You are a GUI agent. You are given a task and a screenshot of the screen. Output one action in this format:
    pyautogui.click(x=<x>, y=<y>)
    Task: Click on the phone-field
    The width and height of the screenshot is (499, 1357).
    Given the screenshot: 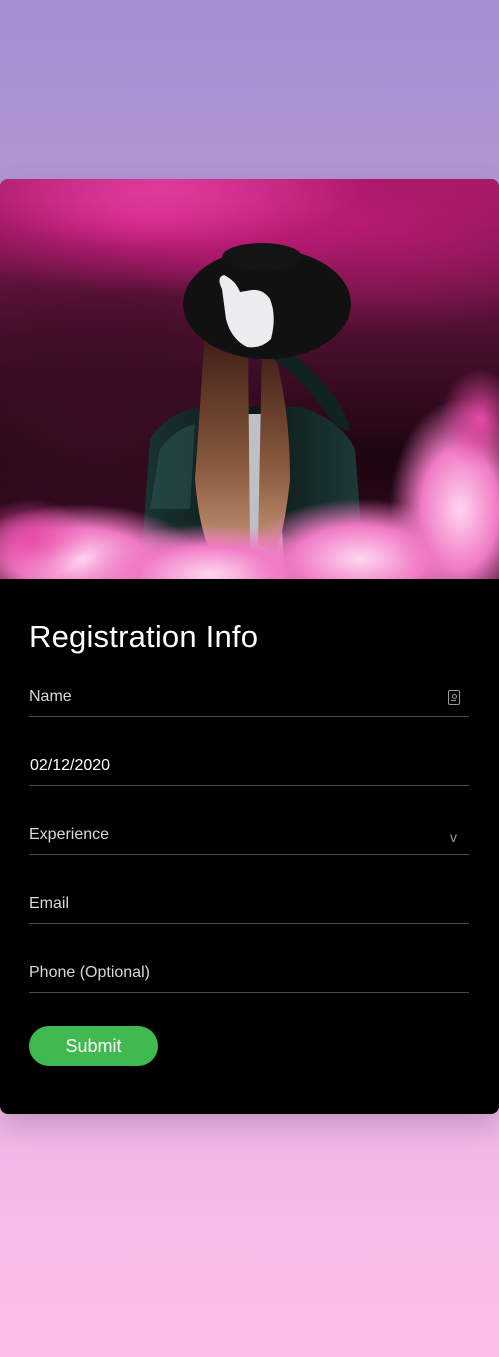 What is the action you would take?
    pyautogui.click(x=249, y=958)
    